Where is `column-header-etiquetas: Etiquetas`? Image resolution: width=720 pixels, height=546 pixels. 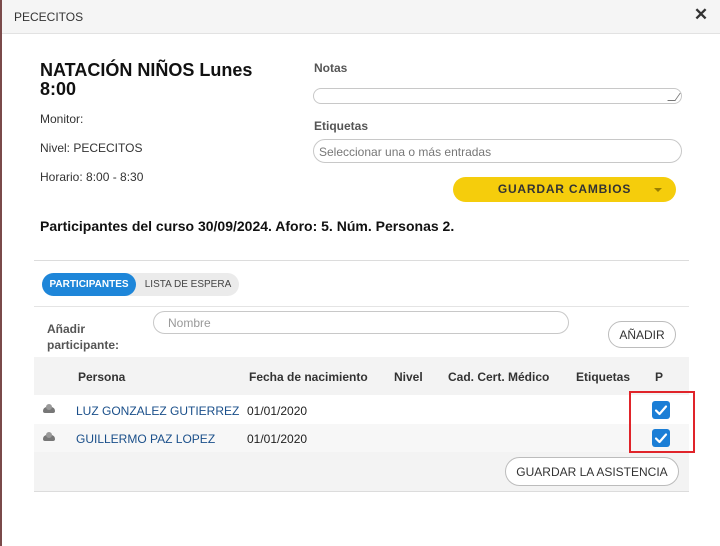 column-header-etiquetas: Etiquetas is located at coordinates (603, 377).